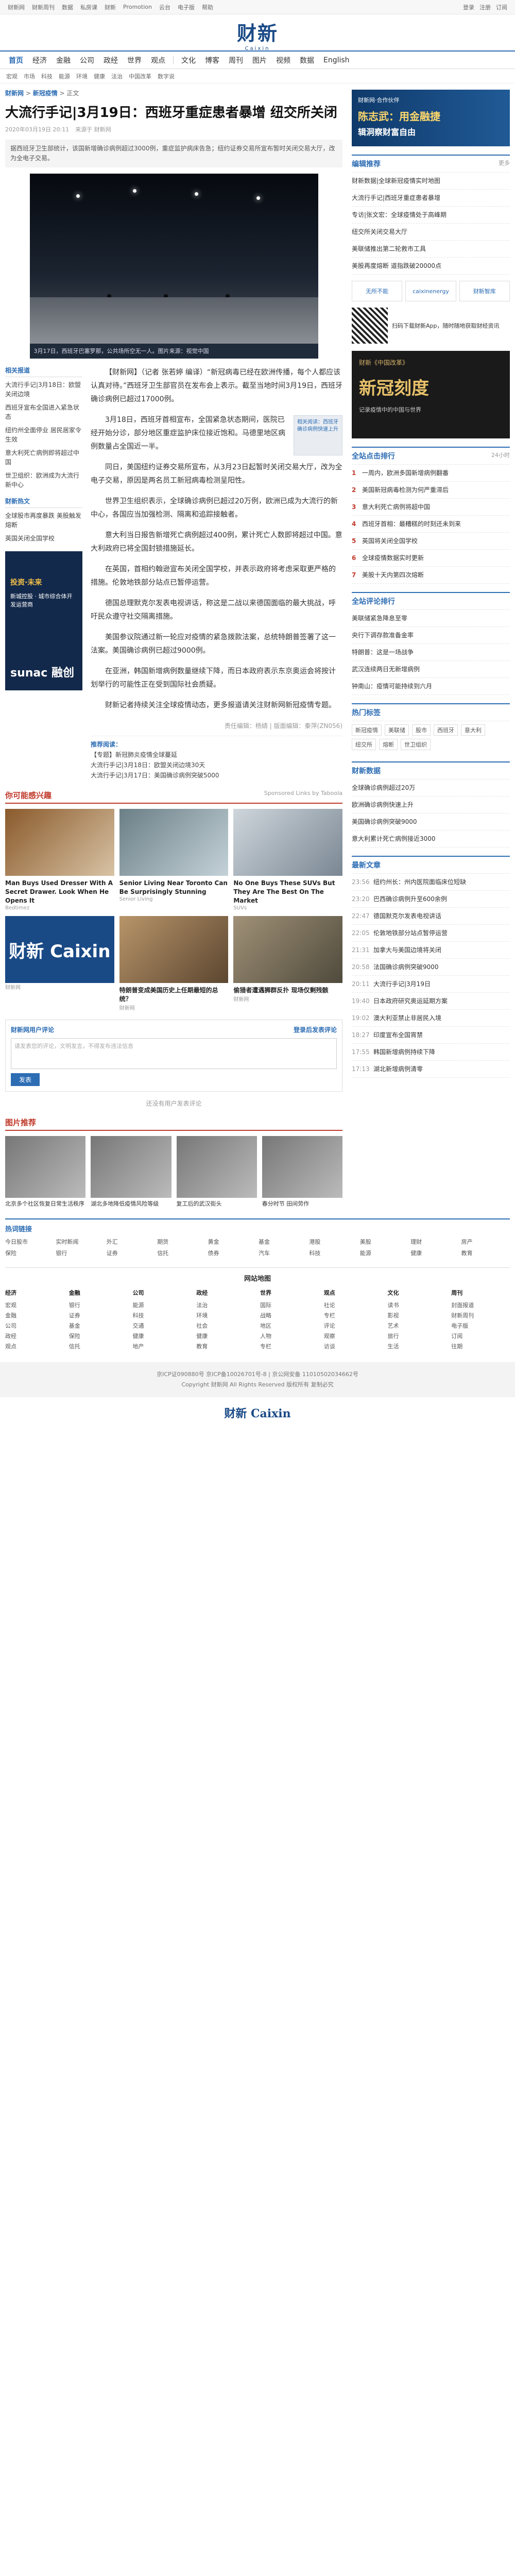  What do you see at coordinates (283, 1242) in the screenshot?
I see `keyword-link: 基金` at bounding box center [283, 1242].